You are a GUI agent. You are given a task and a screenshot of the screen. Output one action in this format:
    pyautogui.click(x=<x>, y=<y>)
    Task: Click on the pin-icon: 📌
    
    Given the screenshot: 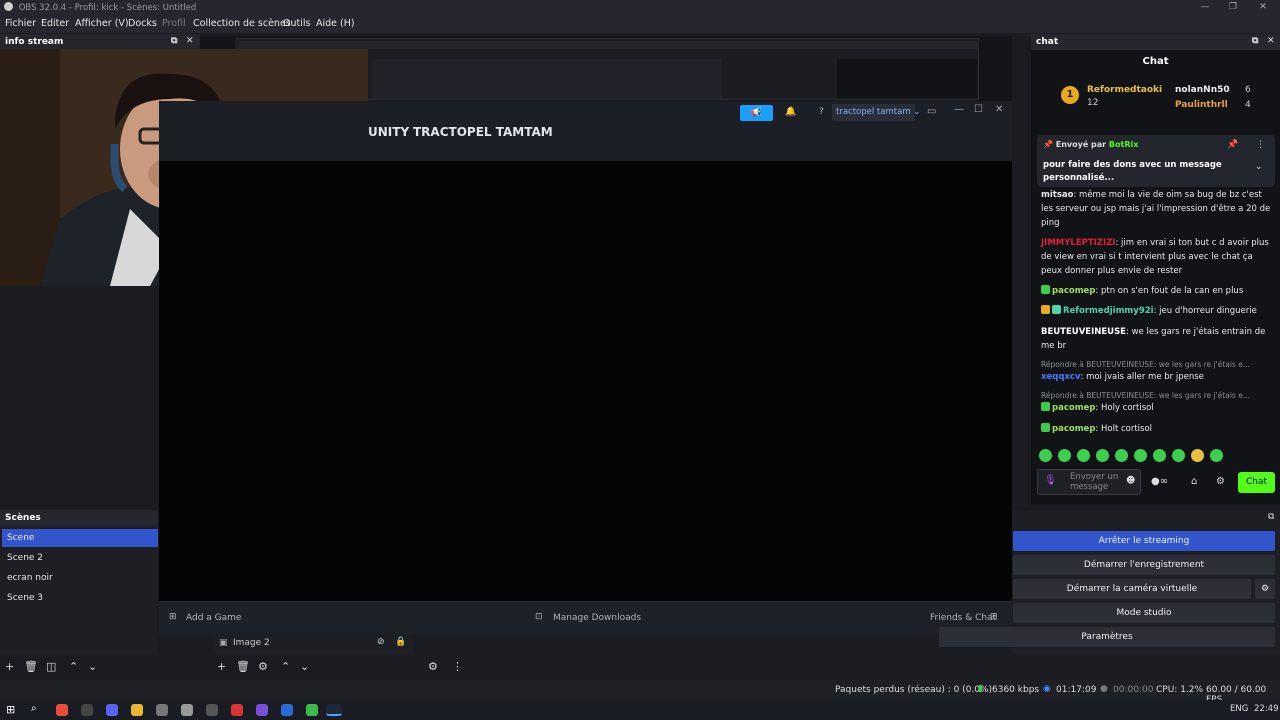 What is the action you would take?
    pyautogui.click(x=1232, y=145)
    